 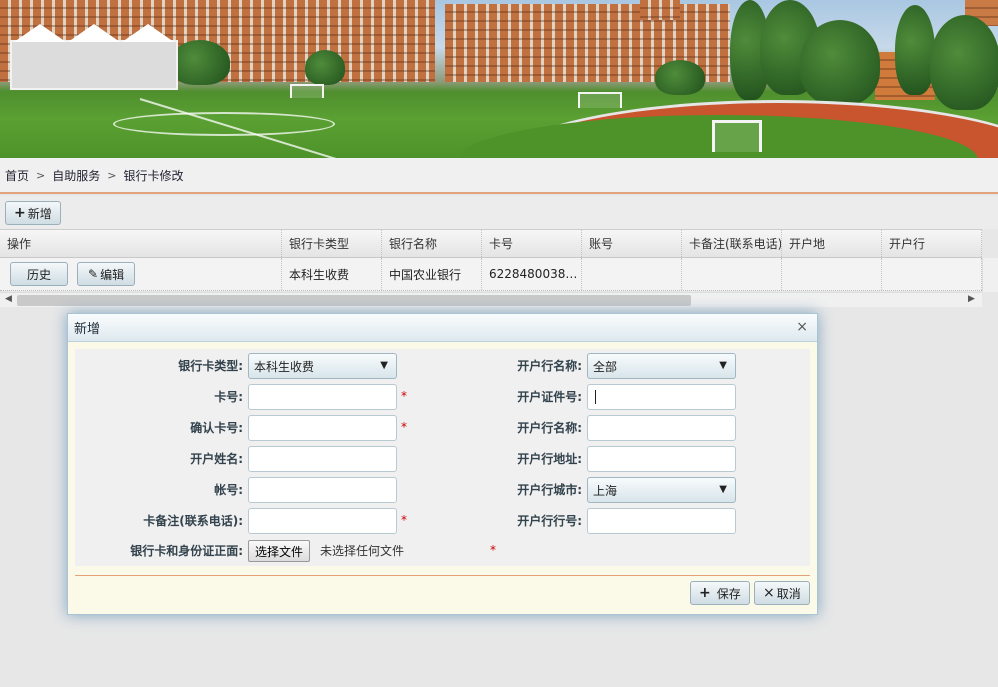 What do you see at coordinates (8, 299) in the screenshot?
I see `scroll-left-arrow-icon: ◀` at bounding box center [8, 299].